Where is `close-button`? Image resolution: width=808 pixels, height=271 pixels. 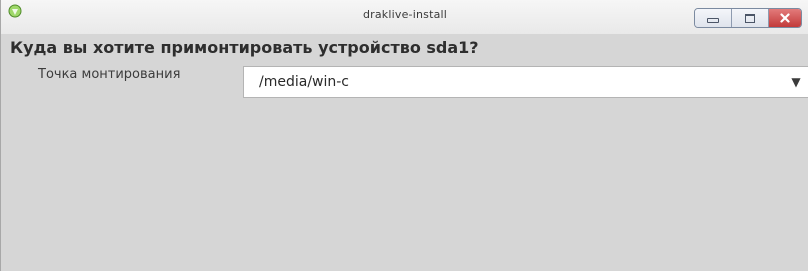
close-button is located at coordinates (785, 18).